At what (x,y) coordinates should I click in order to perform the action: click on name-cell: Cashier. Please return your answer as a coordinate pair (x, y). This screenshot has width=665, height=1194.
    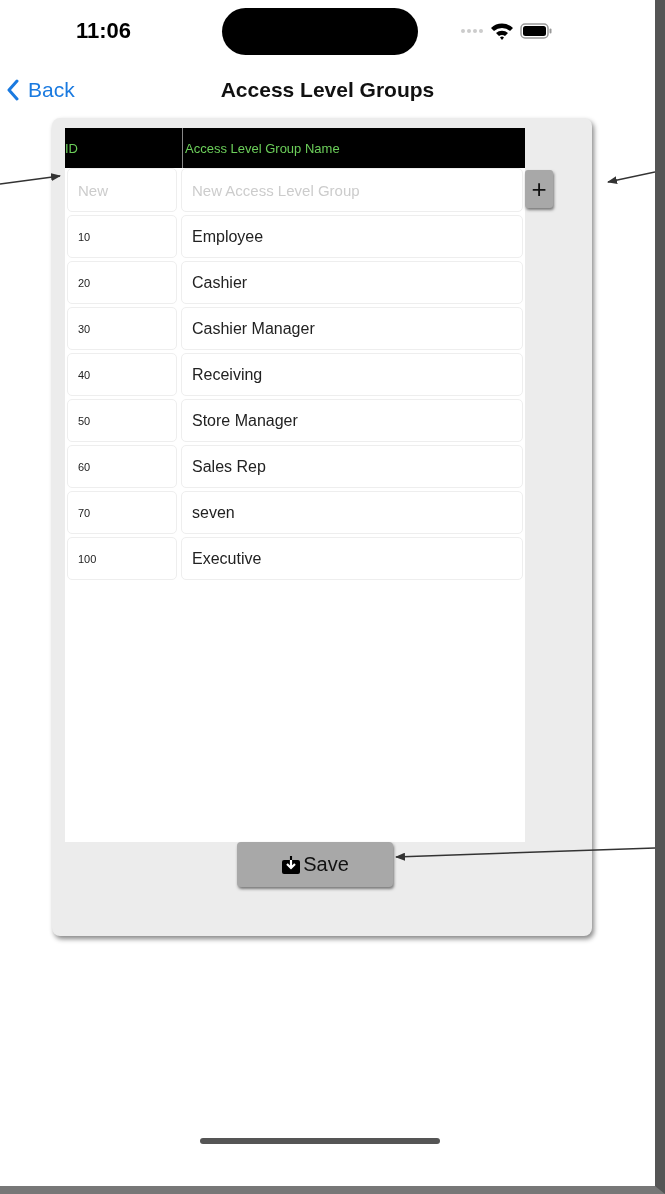
    Looking at the image, I should click on (352, 282).